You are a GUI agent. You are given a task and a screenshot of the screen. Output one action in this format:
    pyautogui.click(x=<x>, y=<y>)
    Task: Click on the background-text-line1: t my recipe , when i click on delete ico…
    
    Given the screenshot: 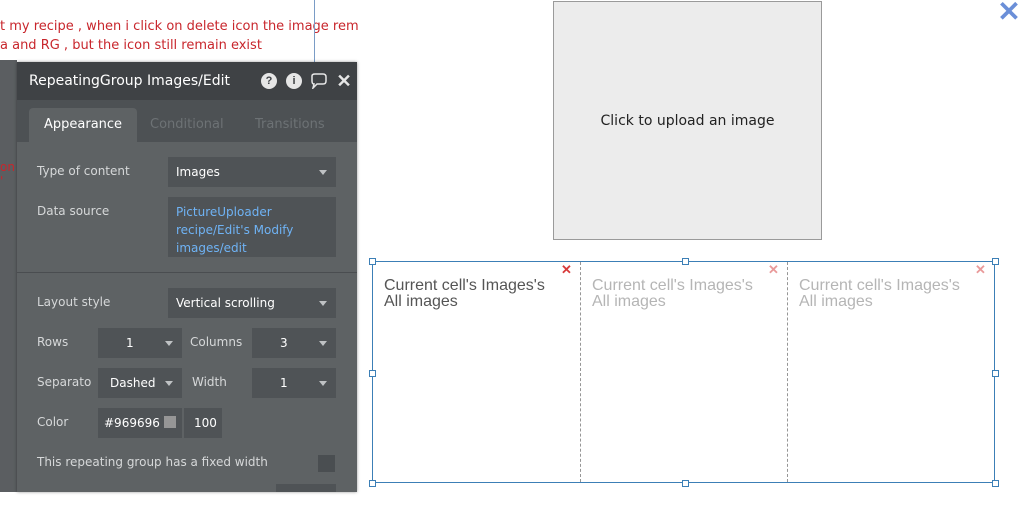 What is the action you would take?
    pyautogui.click(x=179, y=26)
    